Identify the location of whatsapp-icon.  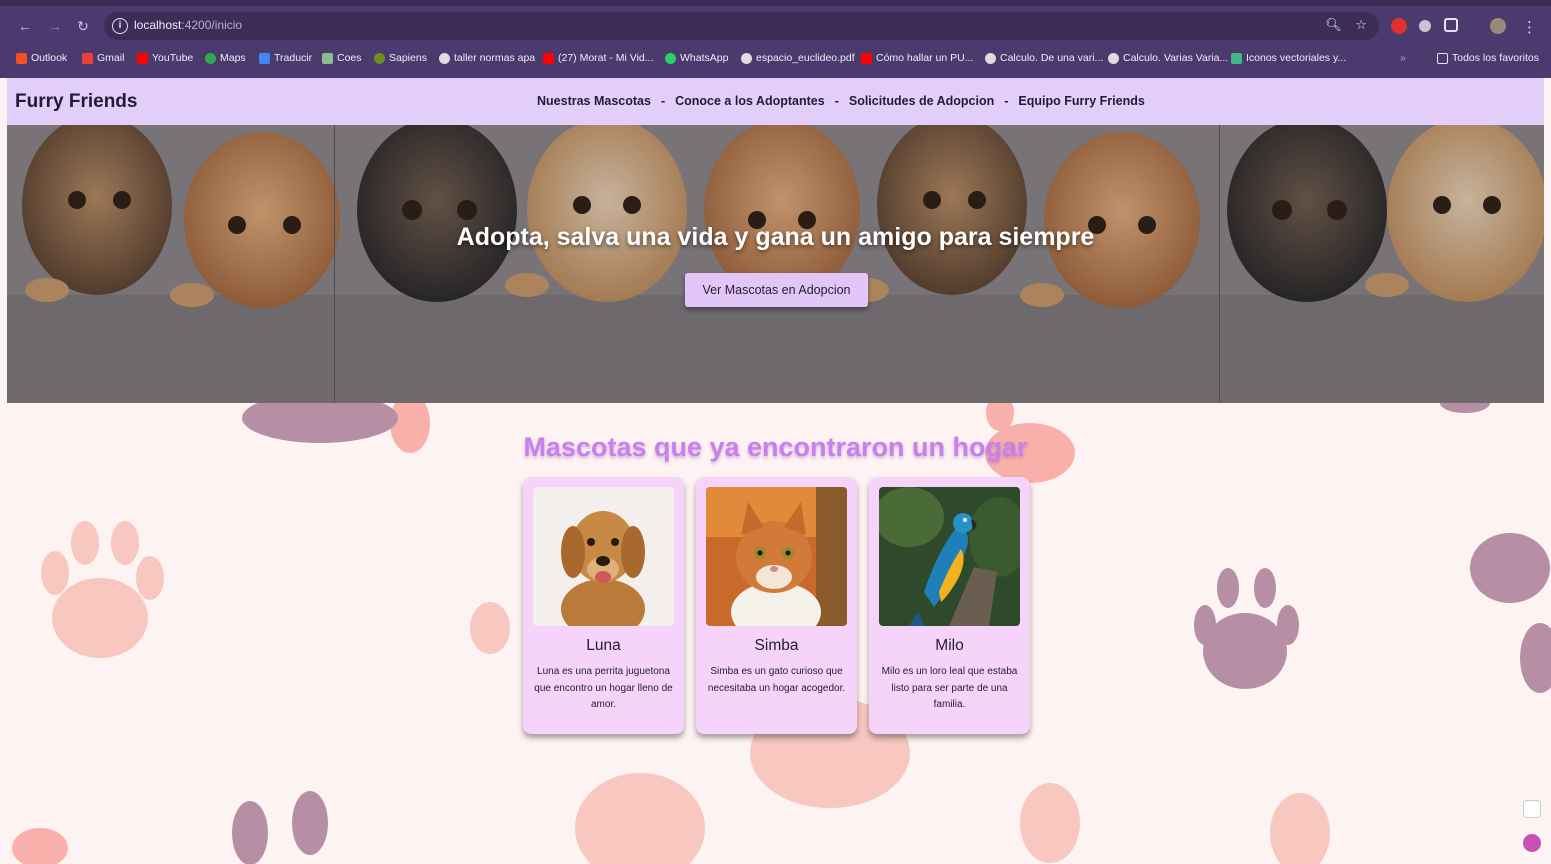
(670, 58).